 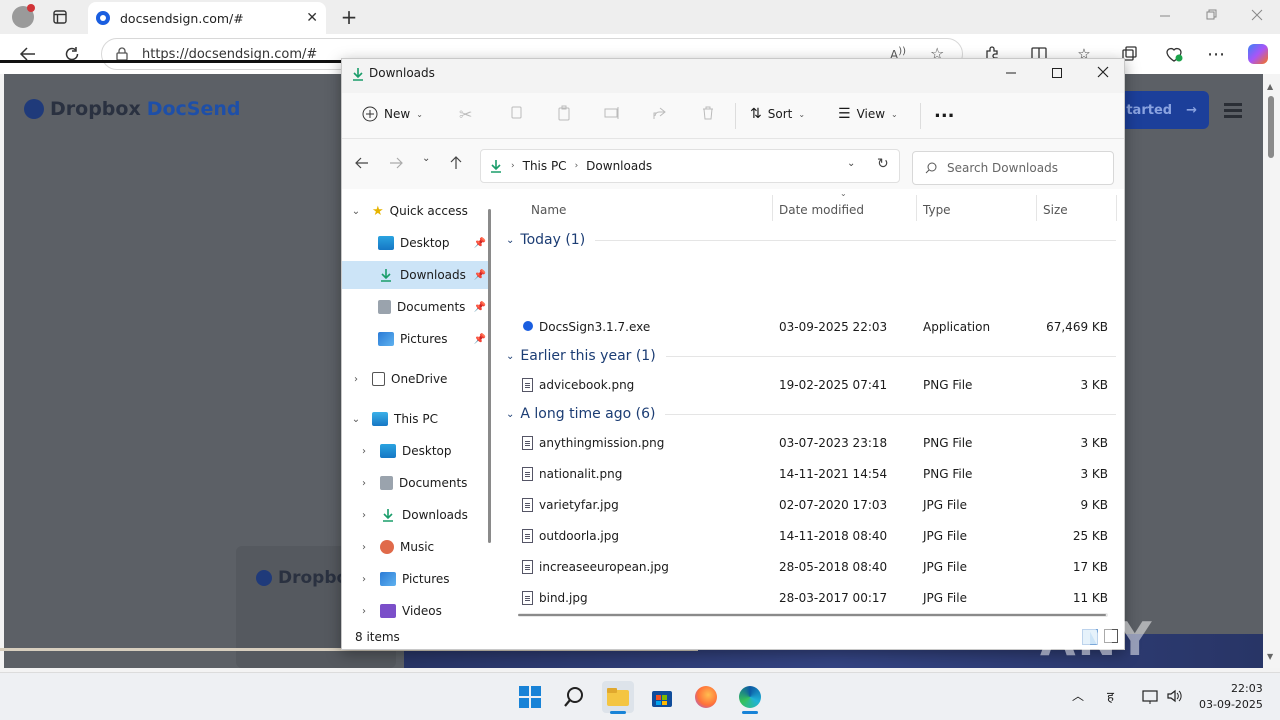 What do you see at coordinates (833, 598) in the screenshot?
I see `file-date: 28-03-2017 00:17` at bounding box center [833, 598].